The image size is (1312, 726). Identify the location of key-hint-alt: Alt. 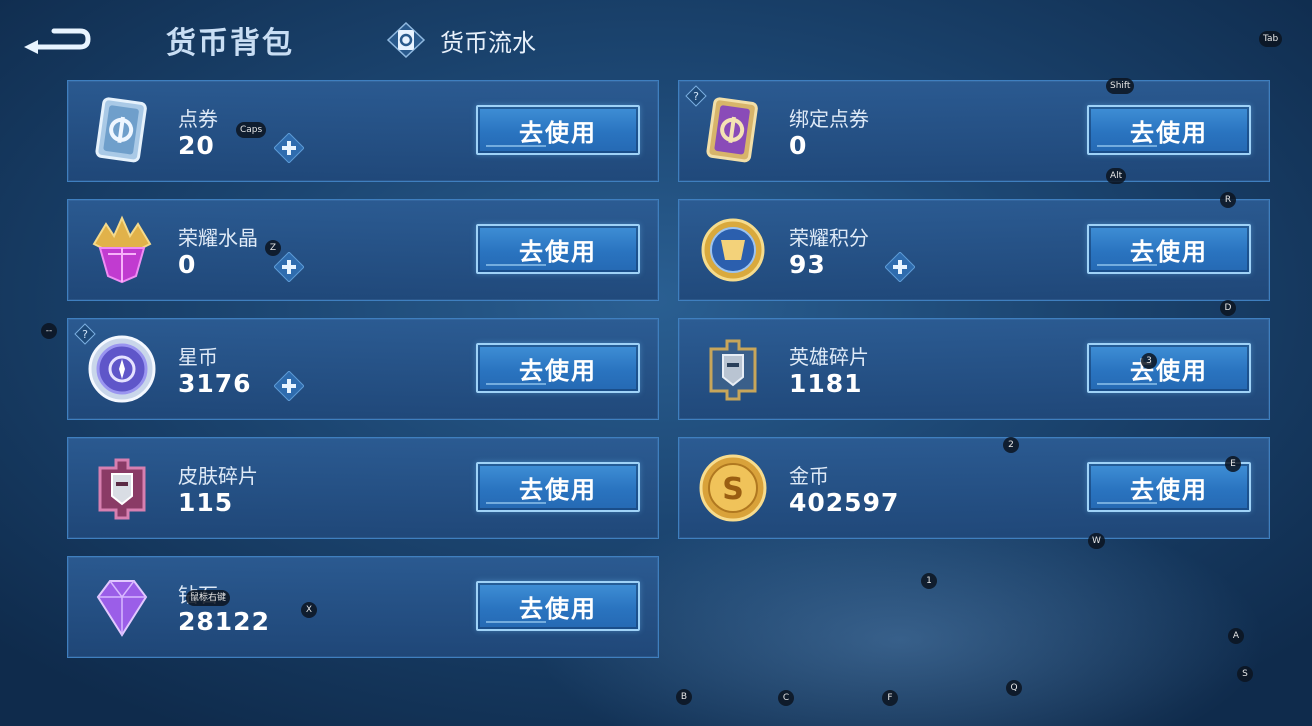
(1116, 176).